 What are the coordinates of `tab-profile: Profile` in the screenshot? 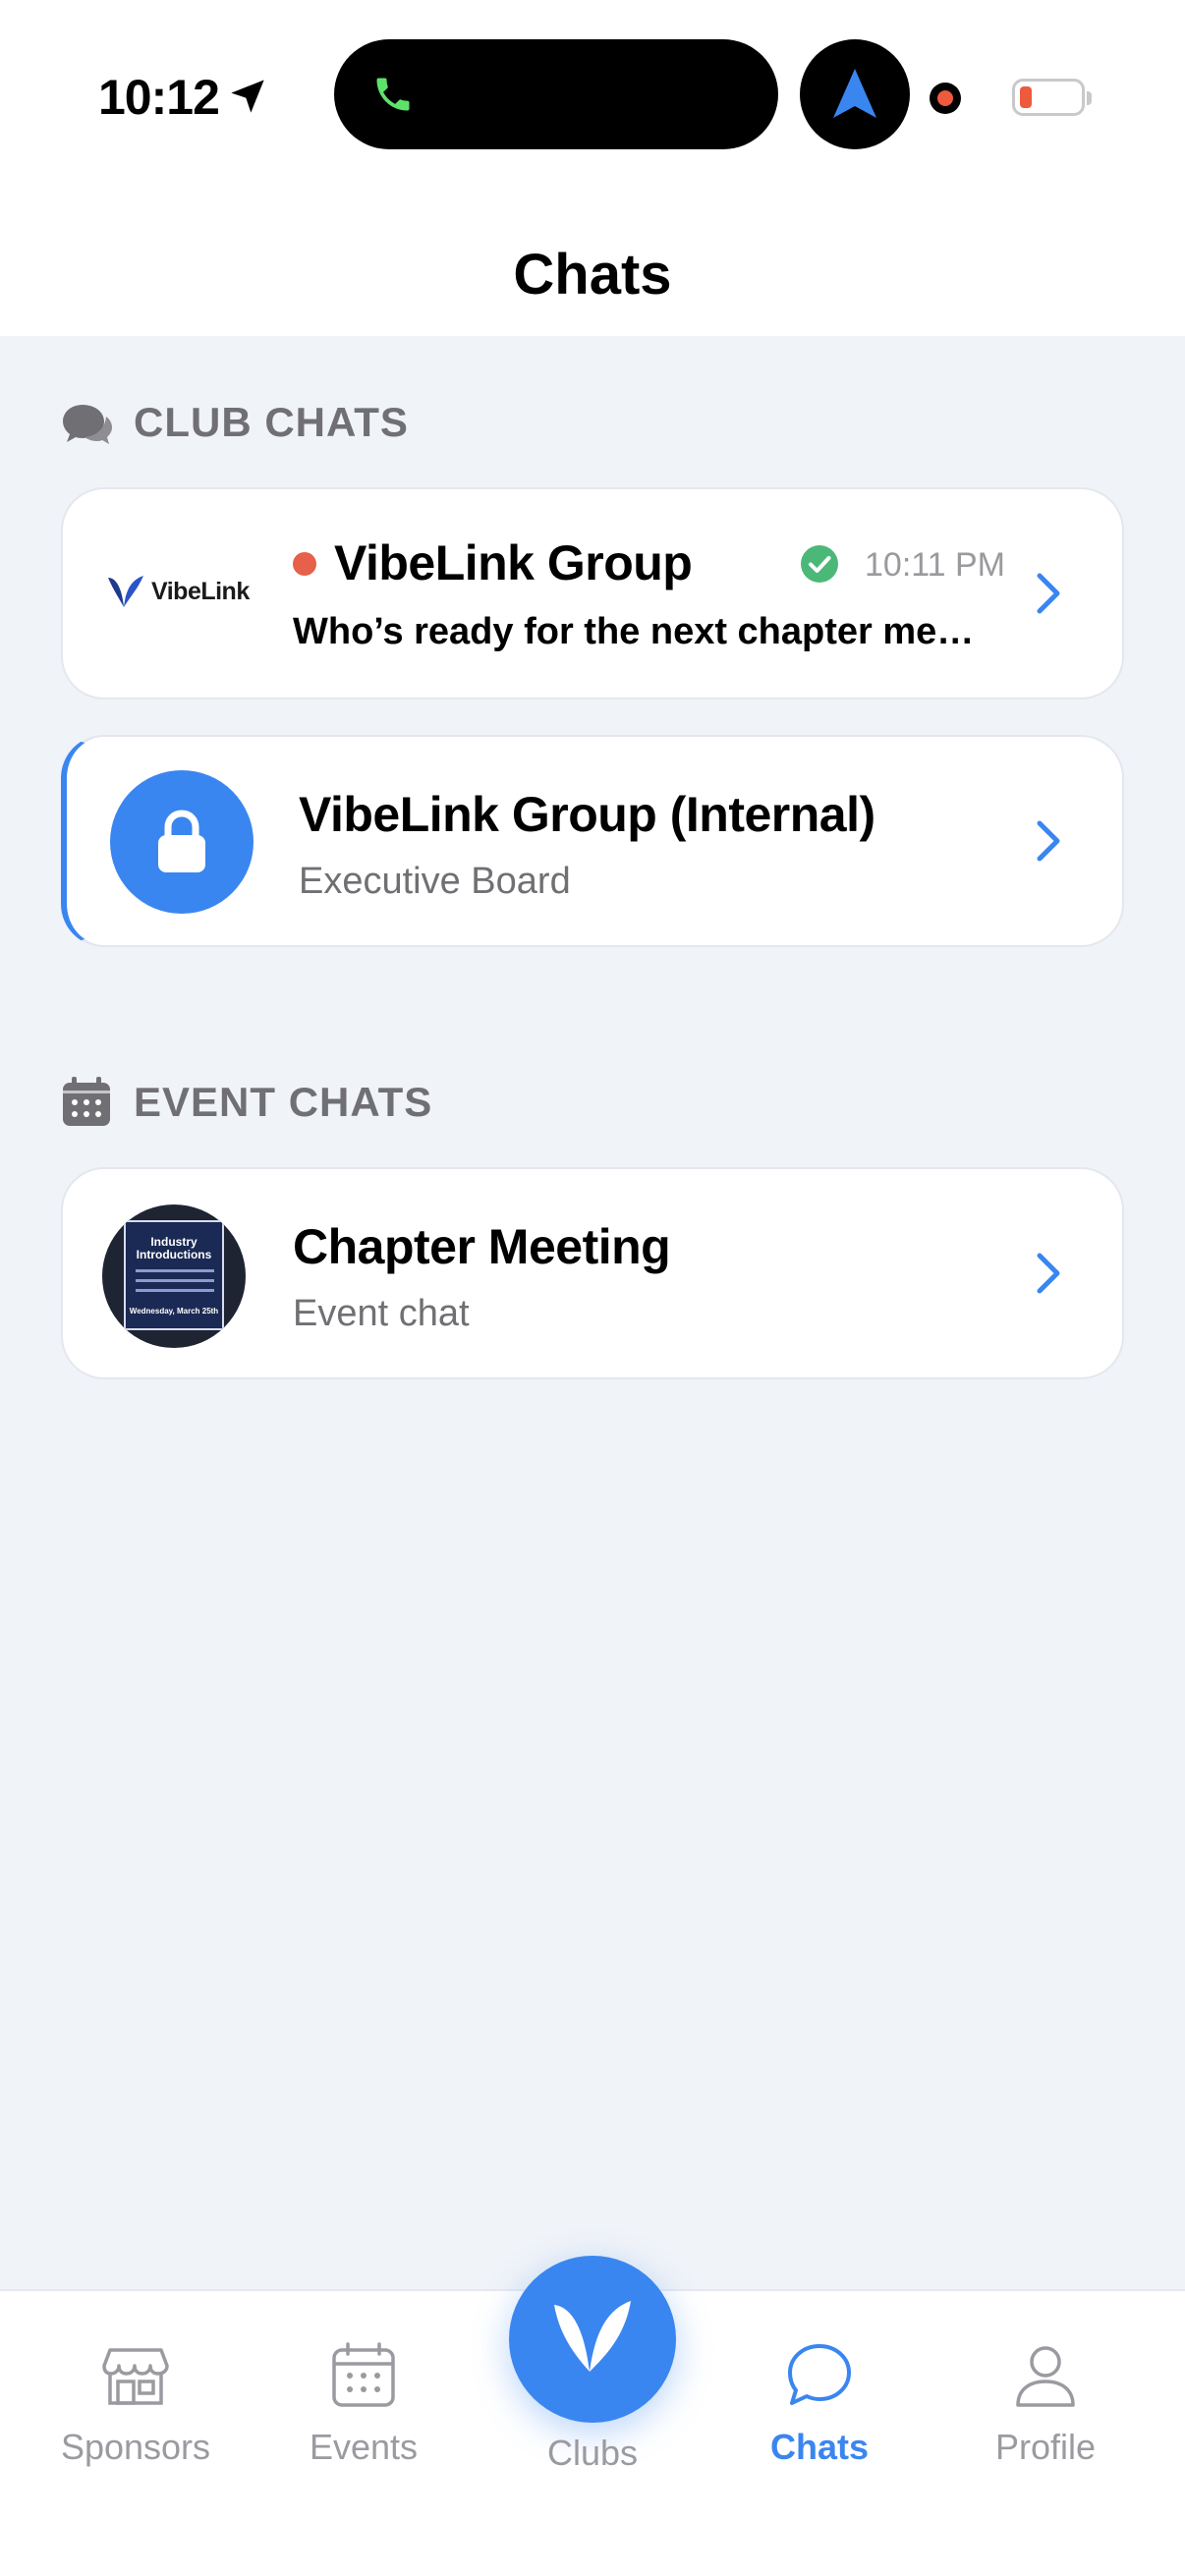 It's located at (1045, 2414).